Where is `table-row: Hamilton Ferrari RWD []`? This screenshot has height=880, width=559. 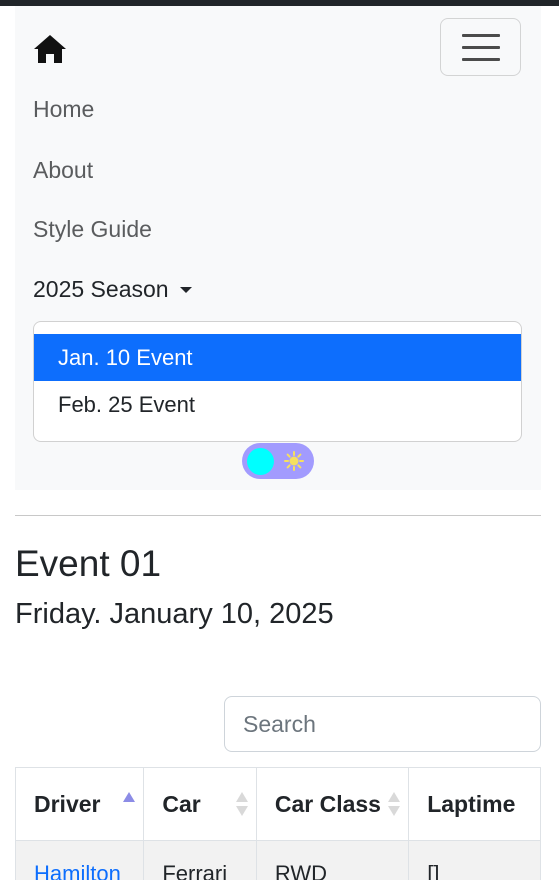
table-row: Hamilton Ferrari RWD [] is located at coordinates (278, 860).